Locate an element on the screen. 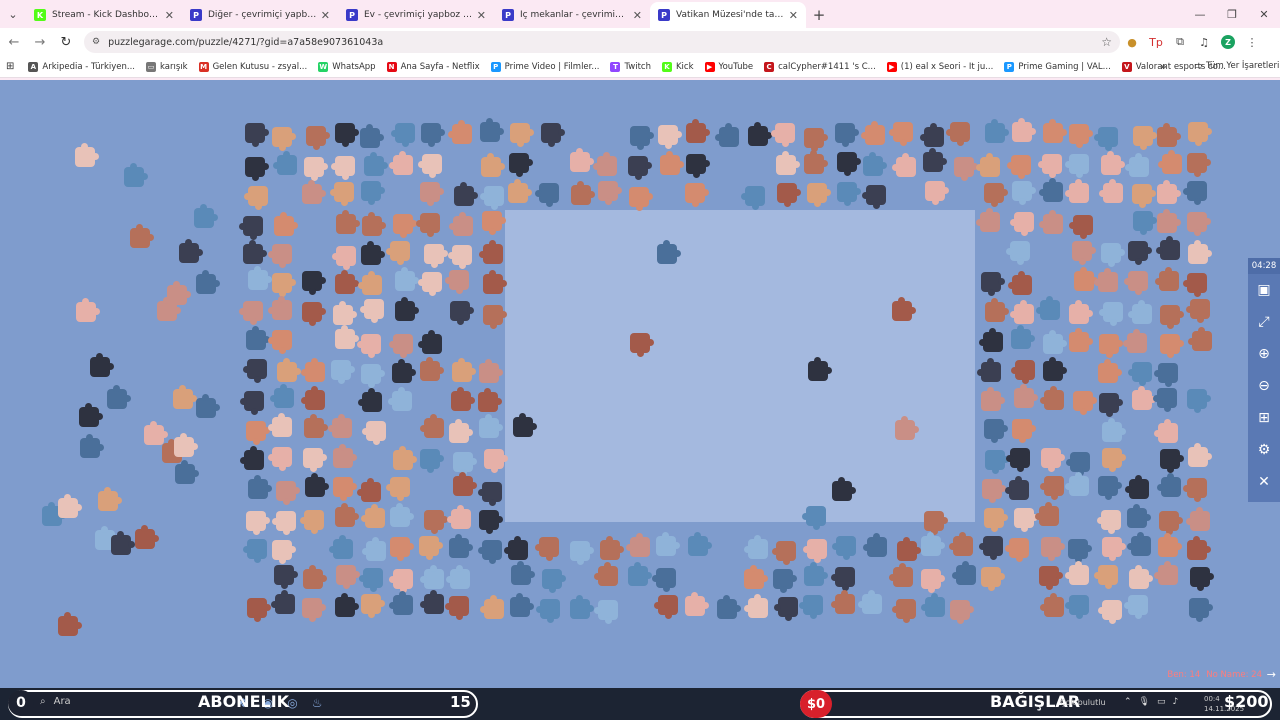 The image size is (1280, 720). site-info-icon: ⚙ is located at coordinates (96, 42).